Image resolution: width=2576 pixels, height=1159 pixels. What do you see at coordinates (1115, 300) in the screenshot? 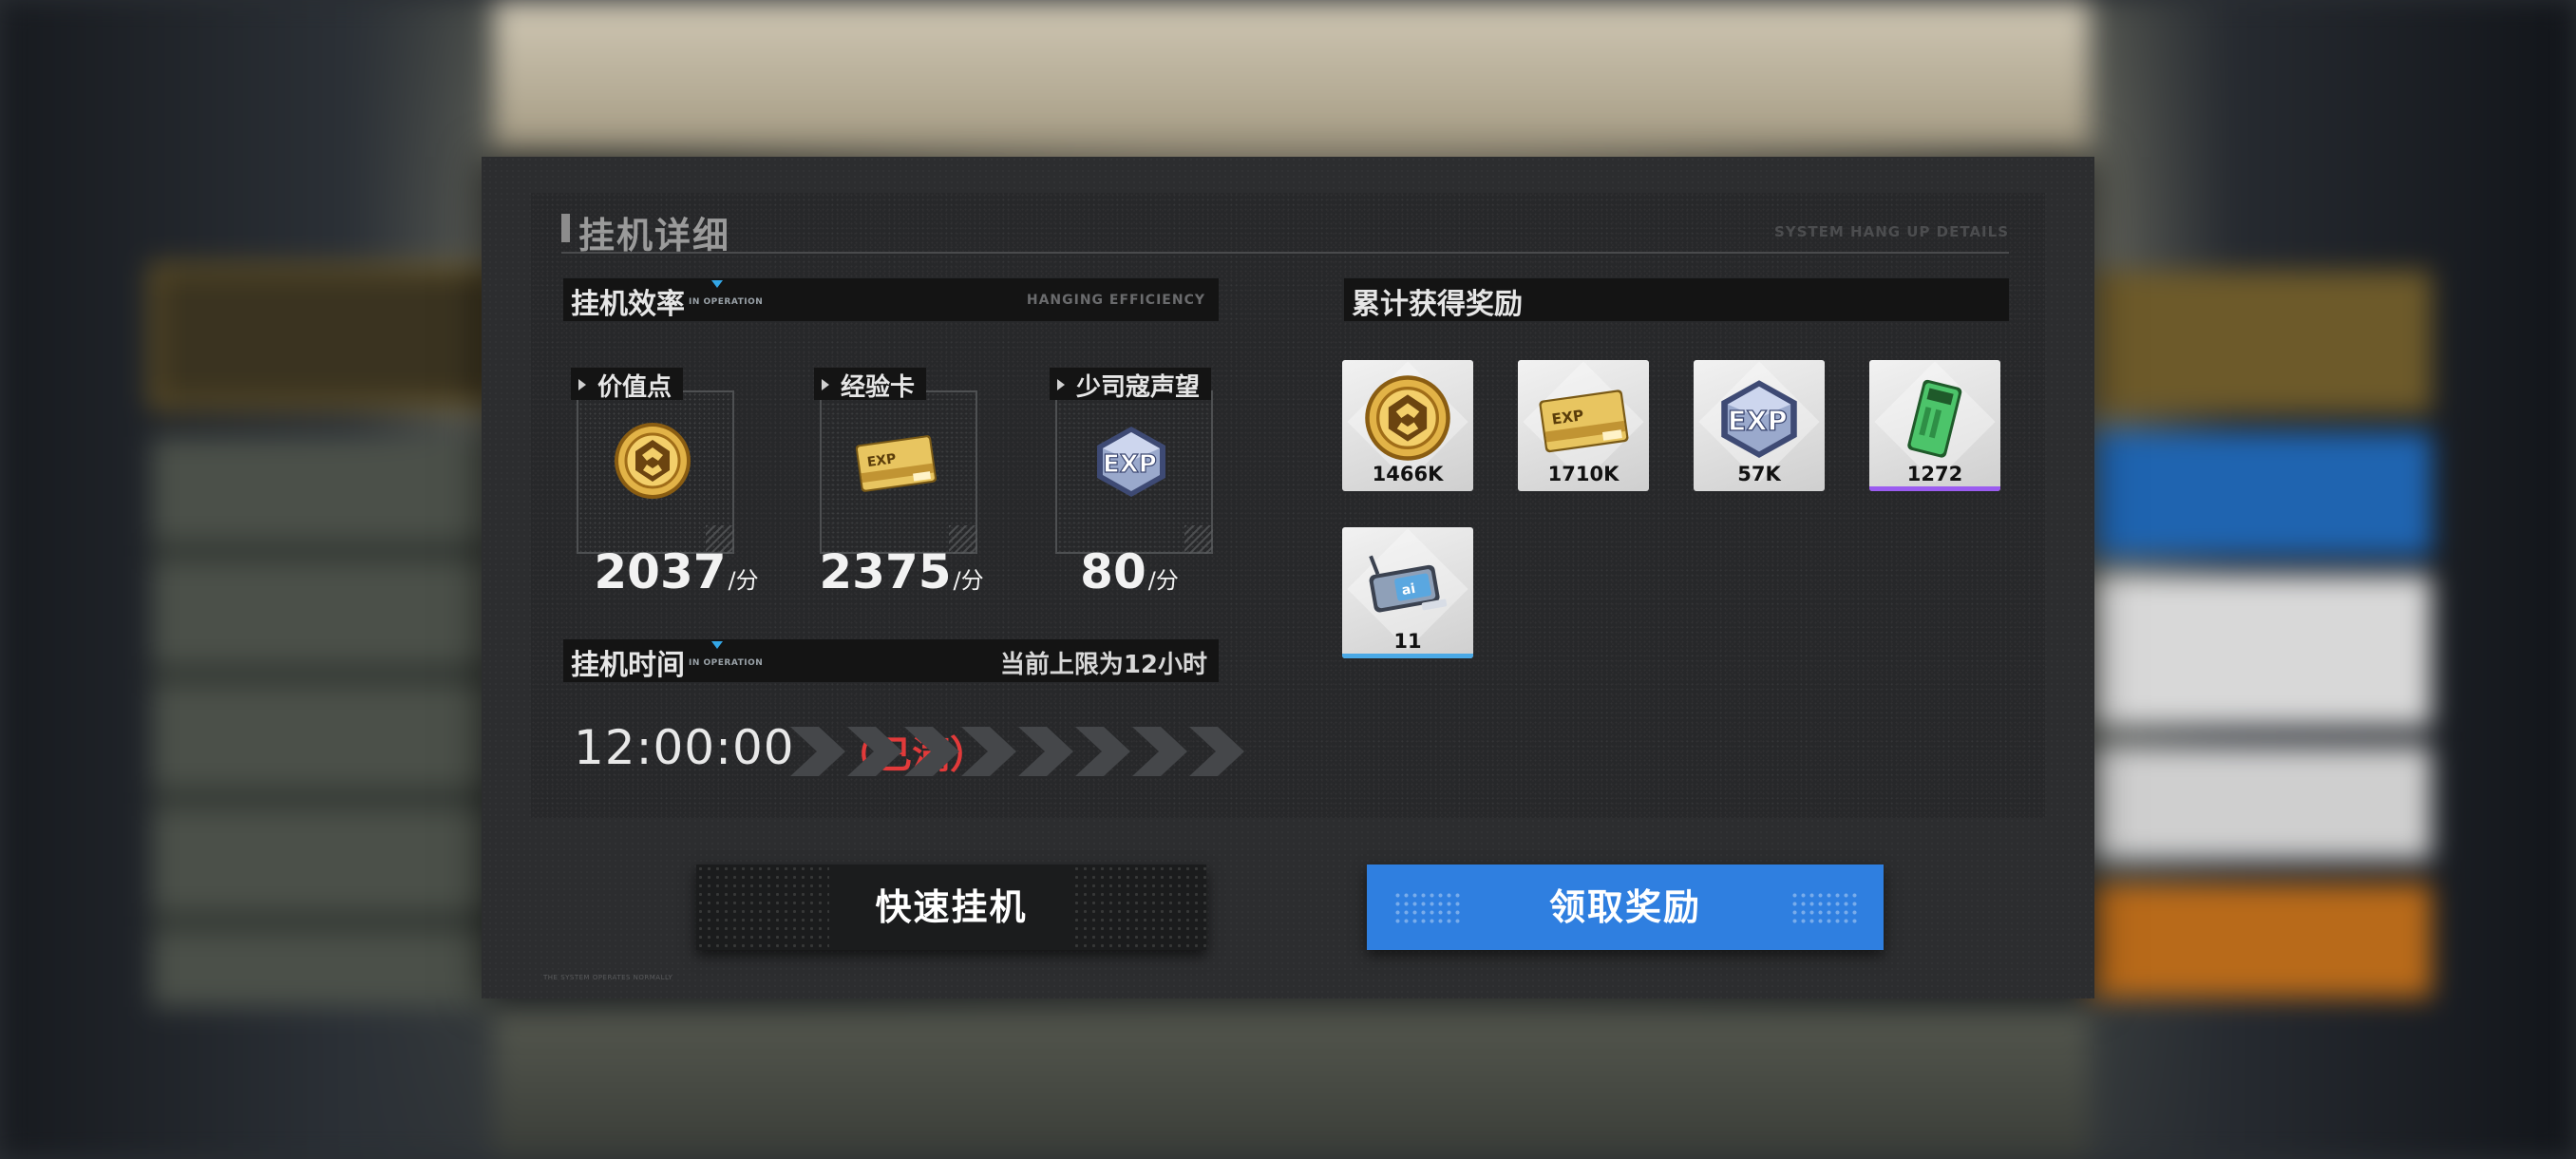
I see `efficiency-label-en: HANGING EFFICIENCY` at bounding box center [1115, 300].